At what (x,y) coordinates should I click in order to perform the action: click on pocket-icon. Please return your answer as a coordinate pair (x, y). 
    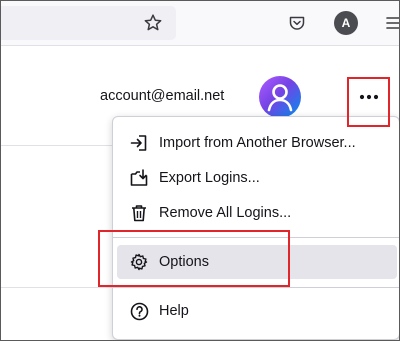
    Looking at the image, I should click on (297, 23).